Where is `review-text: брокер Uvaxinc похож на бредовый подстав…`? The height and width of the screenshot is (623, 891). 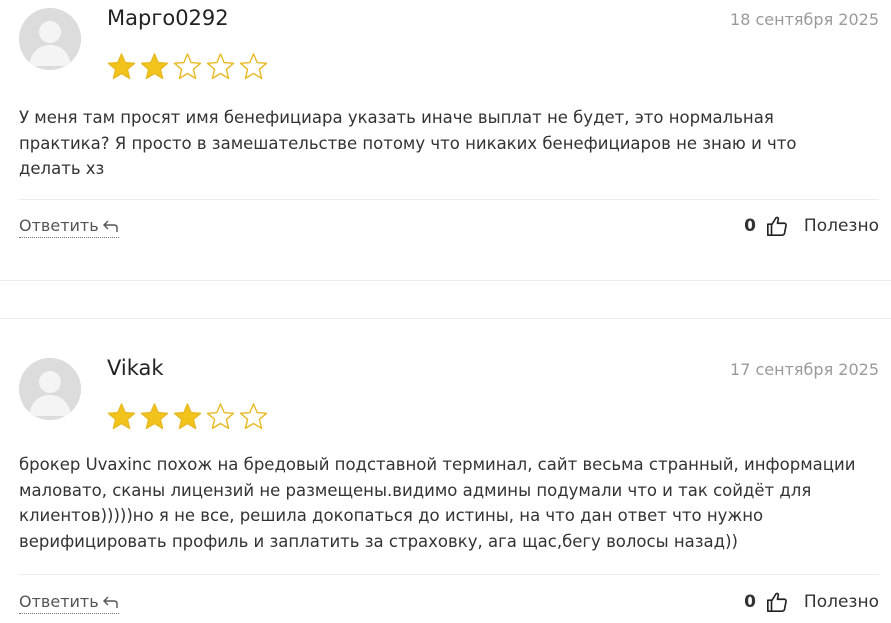
review-text: брокер Uvaxinc похож на бредовый подстав… is located at coordinates (437, 503).